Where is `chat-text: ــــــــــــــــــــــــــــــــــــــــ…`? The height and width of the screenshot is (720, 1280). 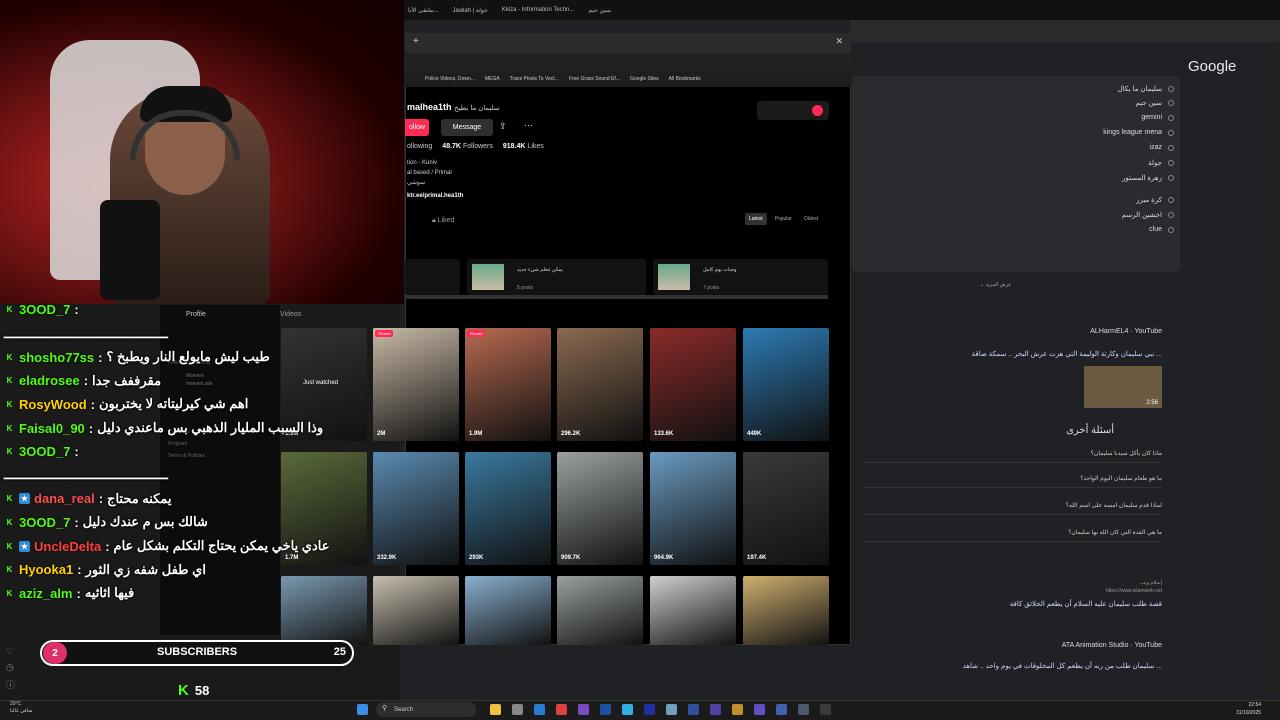 chat-text: ــــــــــــــــــــــــــــــــــــــــ… is located at coordinates (86, 333).